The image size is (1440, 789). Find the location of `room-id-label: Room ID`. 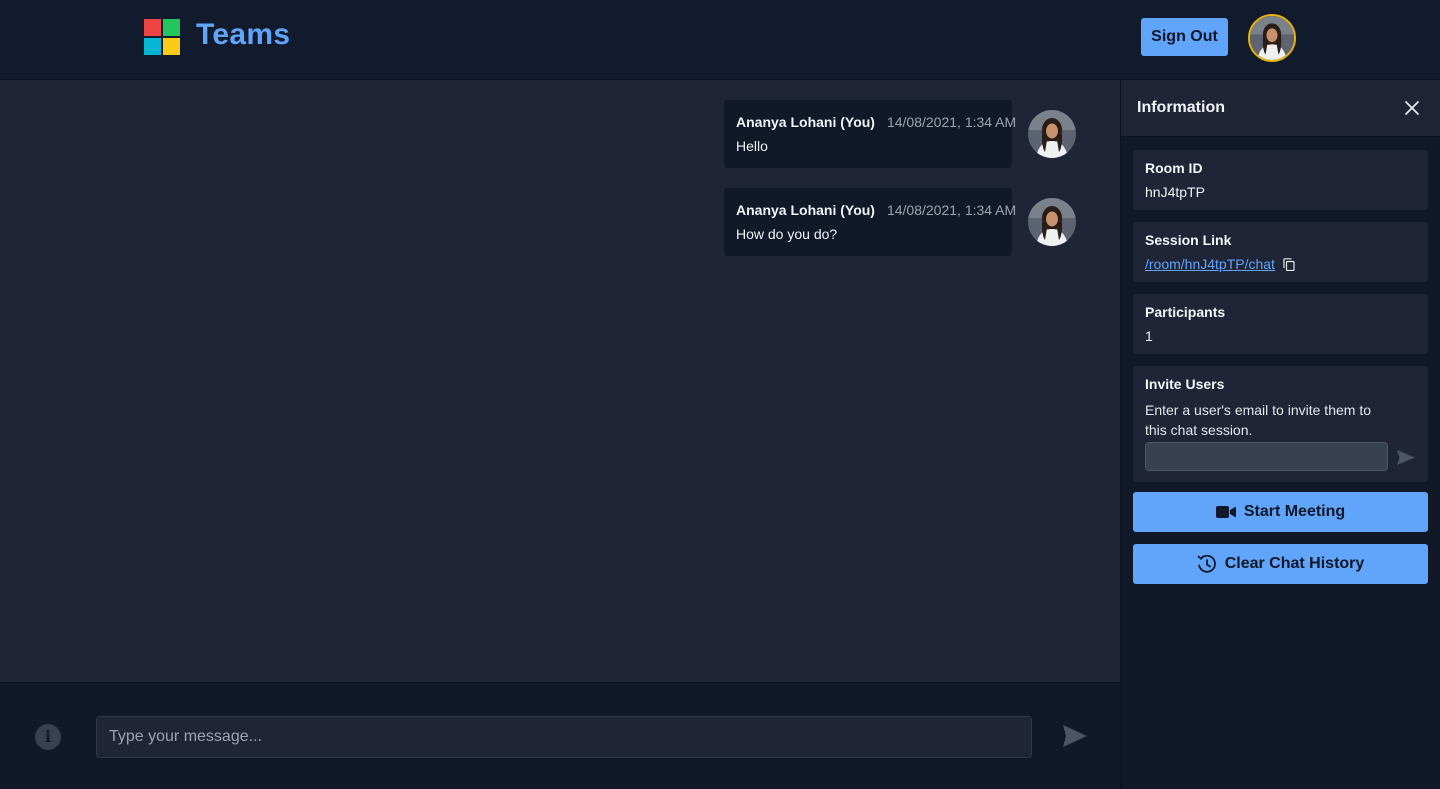

room-id-label: Room ID is located at coordinates (1174, 168).